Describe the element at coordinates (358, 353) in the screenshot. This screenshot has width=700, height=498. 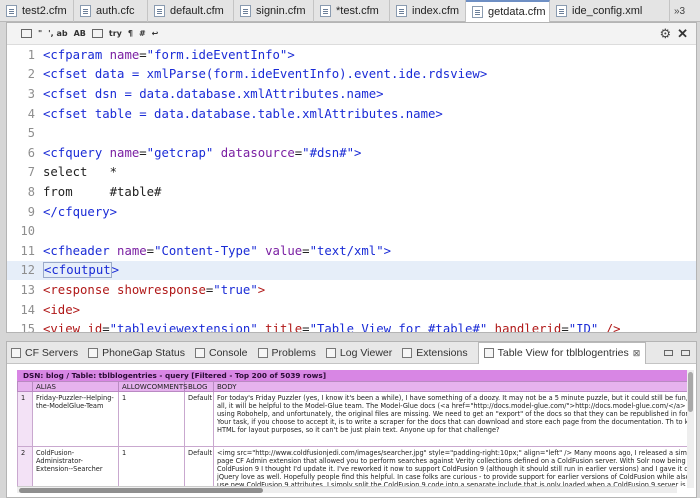
I see `tab-log-viewer: Log Viewer` at that location.